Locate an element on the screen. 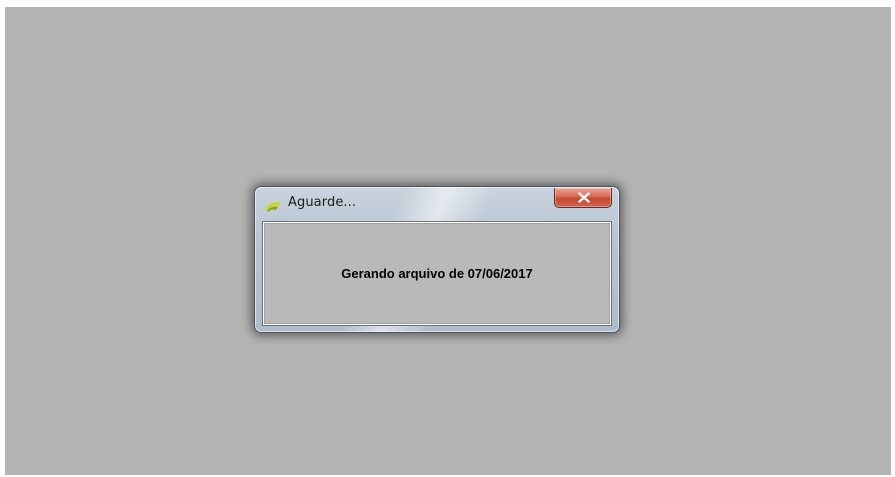 The width and height of the screenshot is (895, 477). status-message: Gerando arquivo de 07/06/2017 is located at coordinates (437, 273).